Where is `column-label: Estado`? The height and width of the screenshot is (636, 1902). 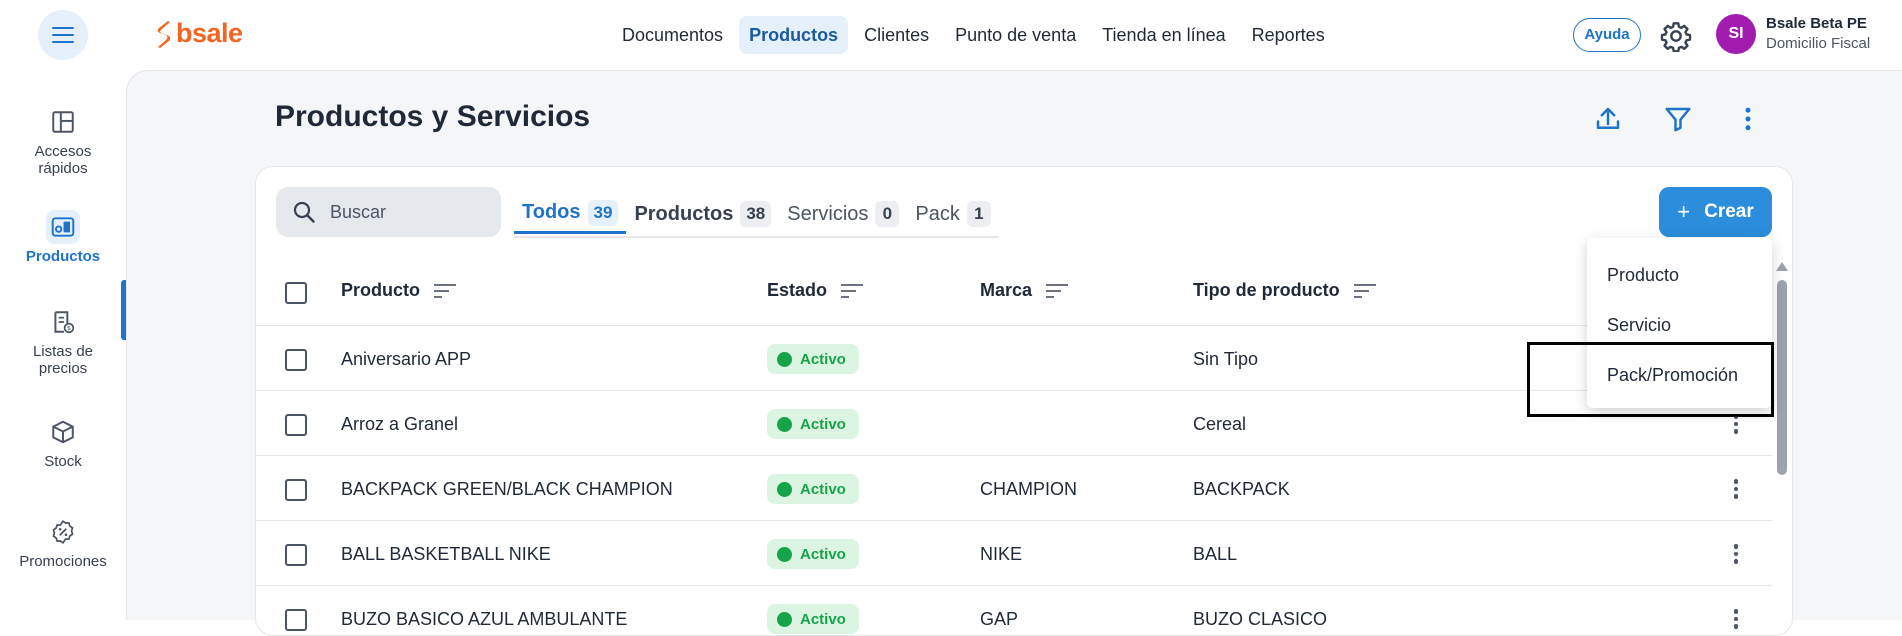
column-label: Estado is located at coordinates (797, 290).